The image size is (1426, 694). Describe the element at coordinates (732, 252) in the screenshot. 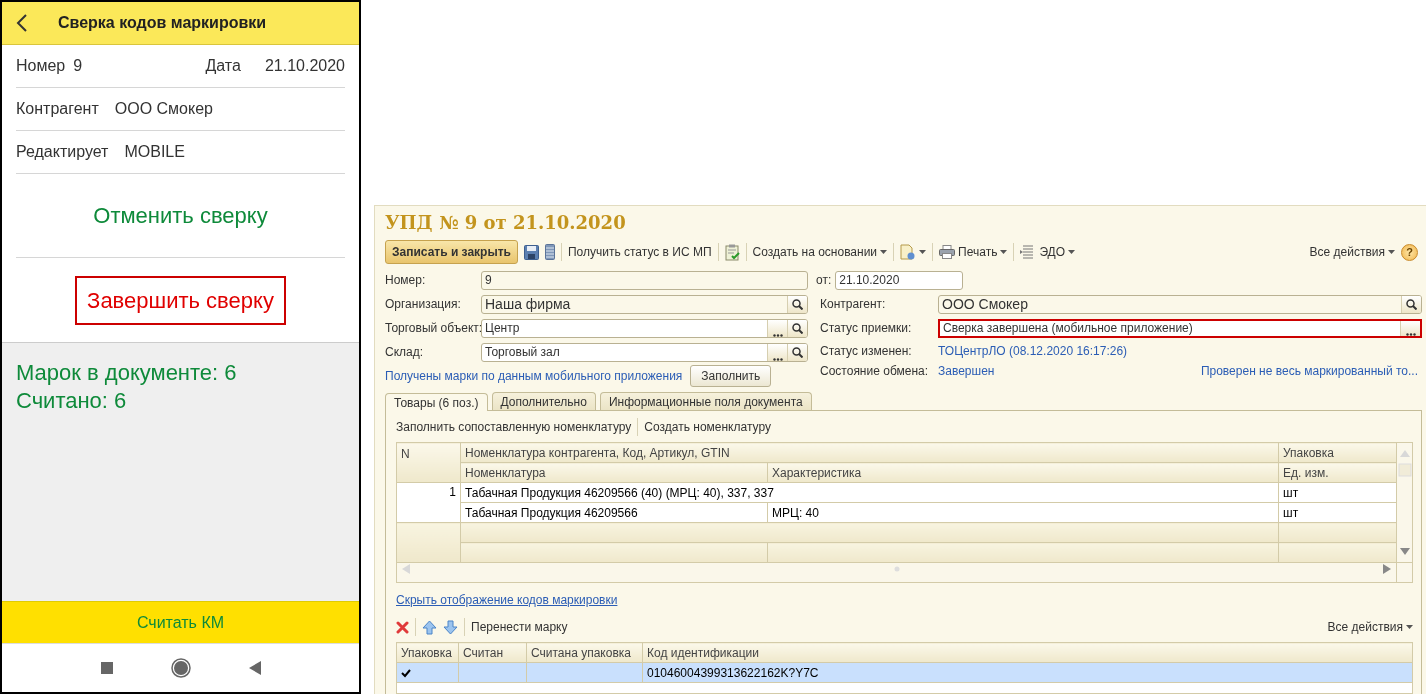

I see `clipboard-check-icon` at that location.